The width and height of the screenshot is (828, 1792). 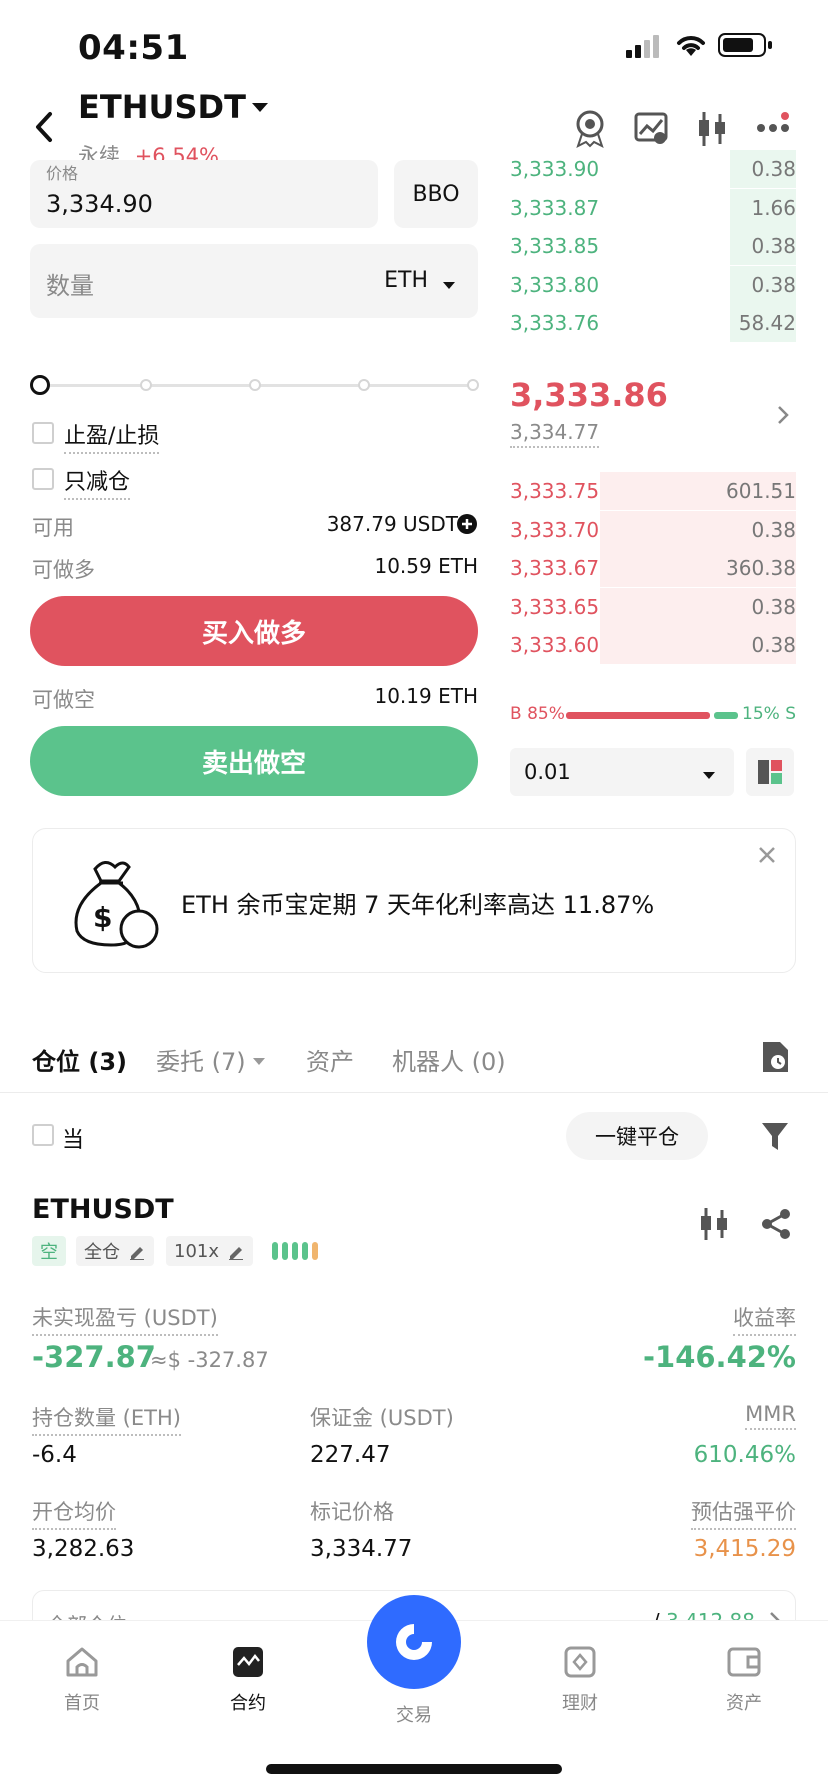 I want to click on buy-long-button: 买入做多, so click(x=254, y=631).